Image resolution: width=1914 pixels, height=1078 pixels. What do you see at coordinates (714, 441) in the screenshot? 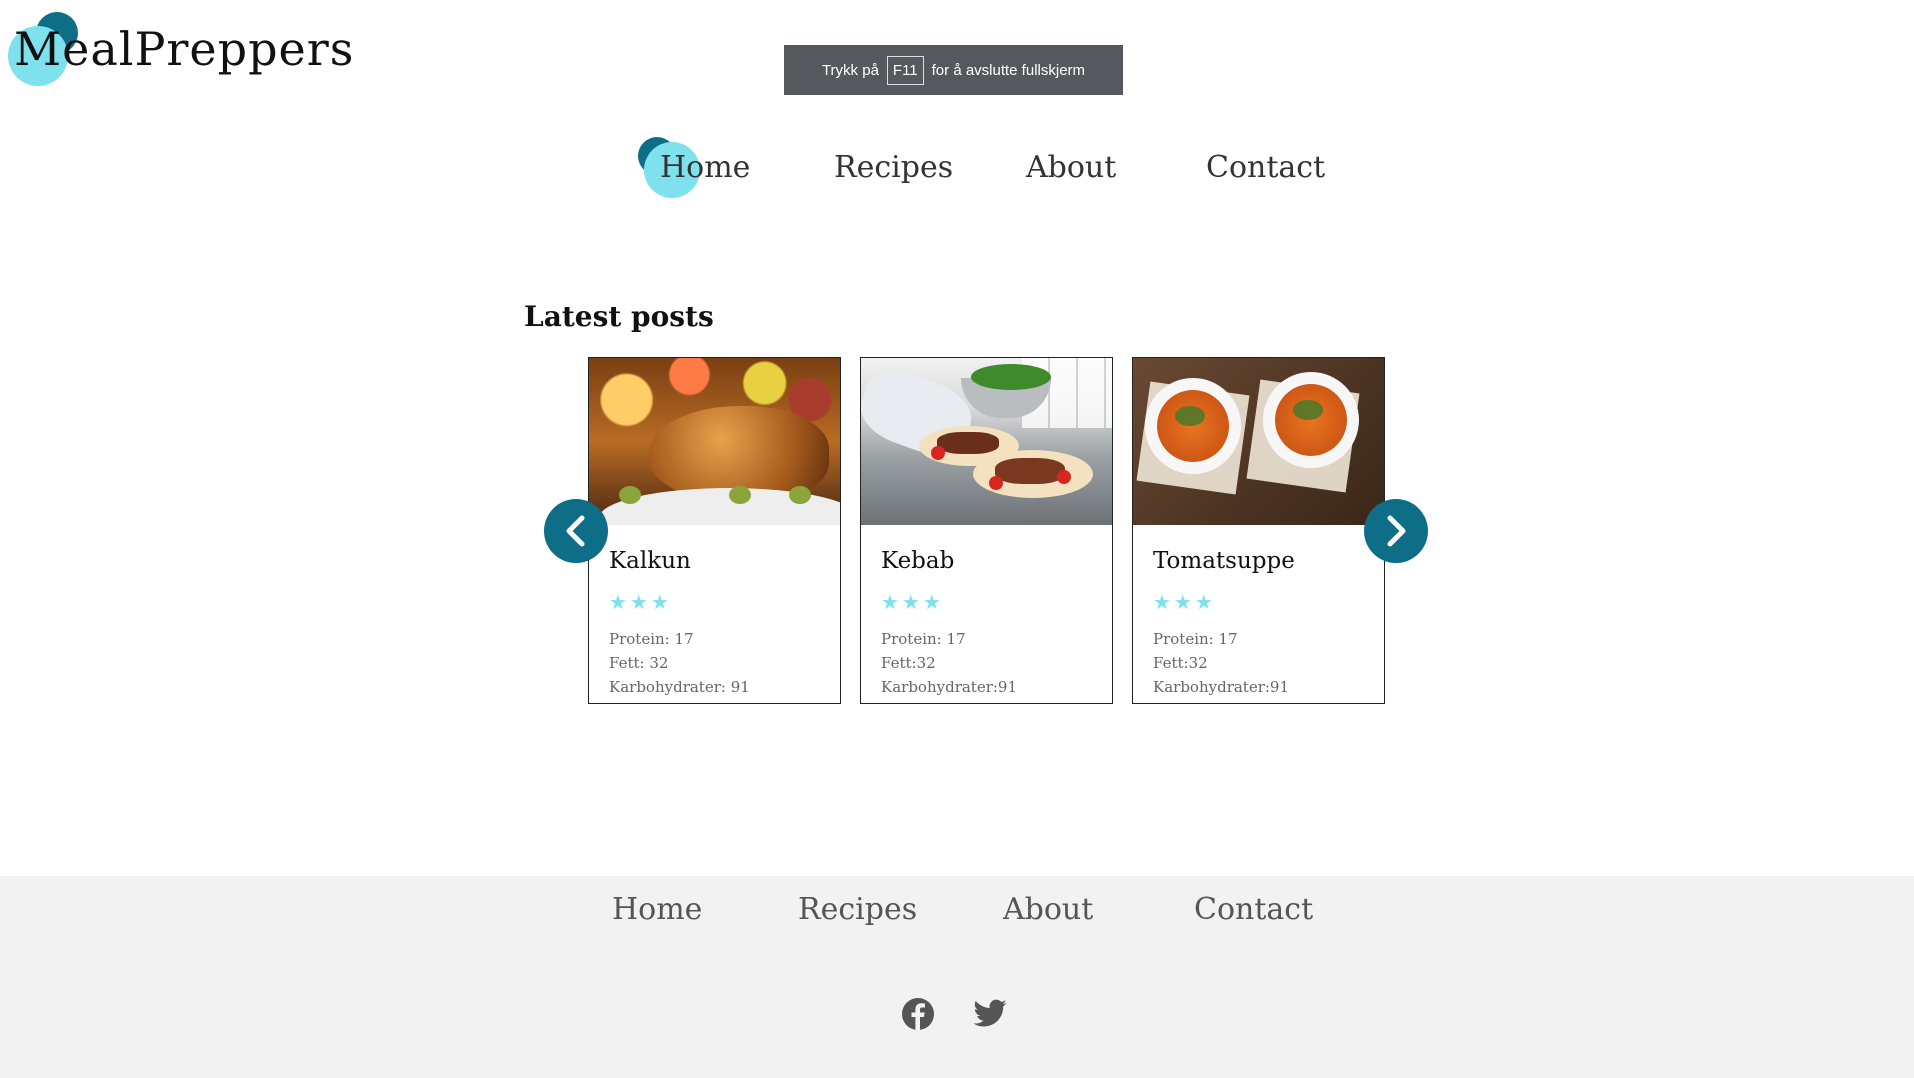
I see `roast-turkey-image` at bounding box center [714, 441].